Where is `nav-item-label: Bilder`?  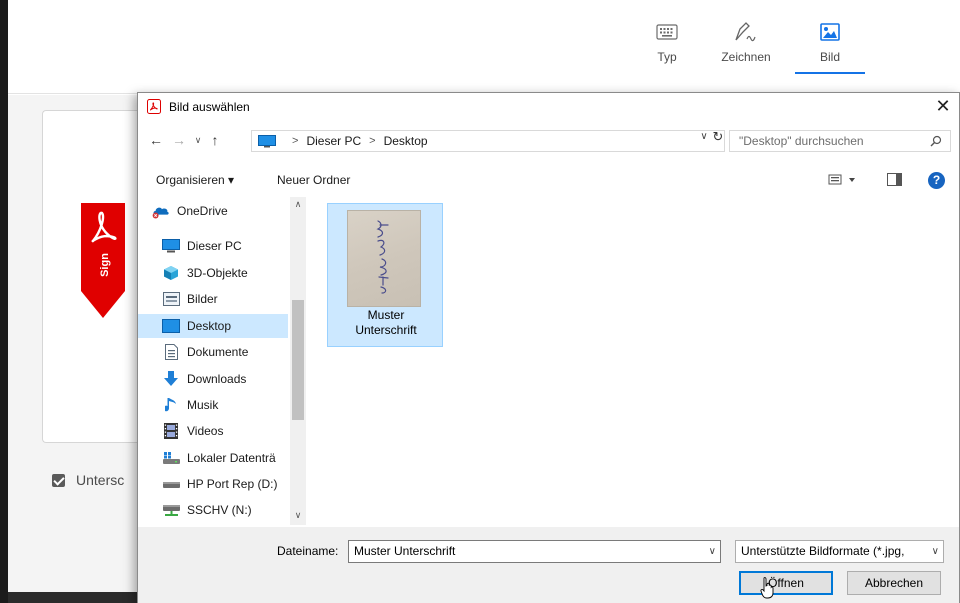 nav-item-label: Bilder is located at coordinates (202, 299).